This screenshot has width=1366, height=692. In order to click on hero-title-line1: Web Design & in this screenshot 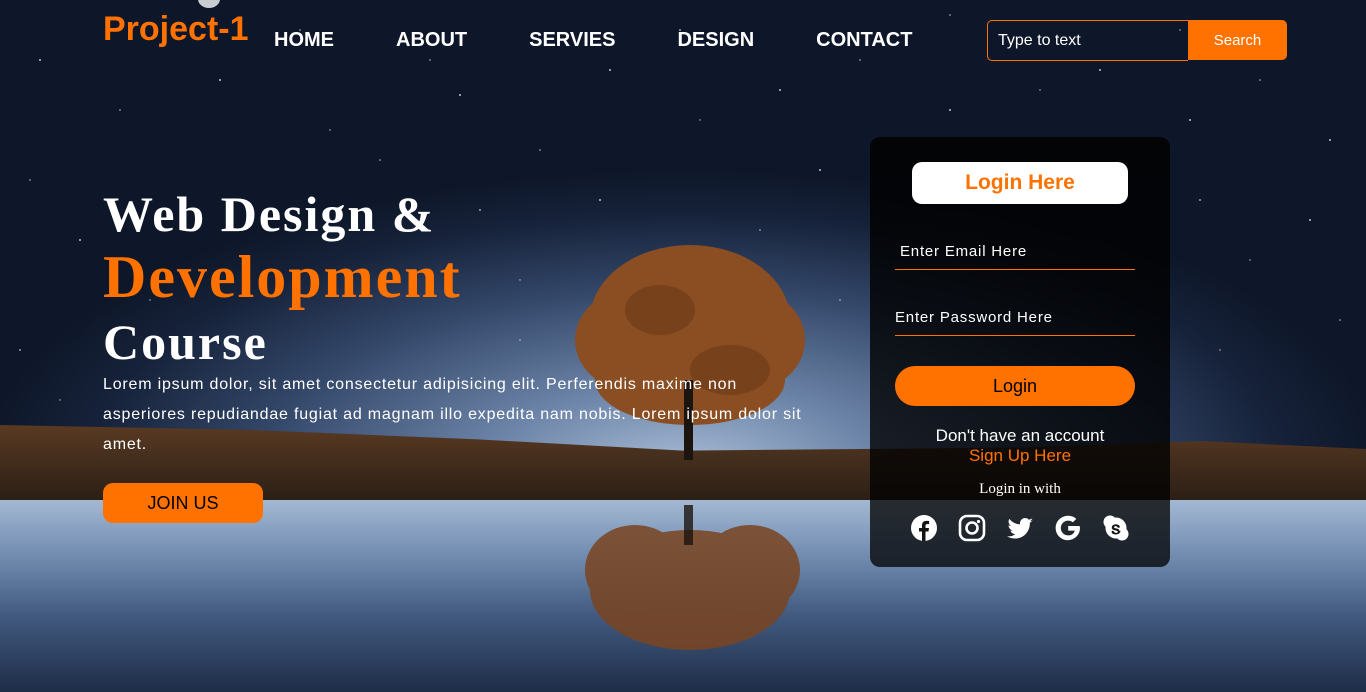, I will do `click(269, 214)`.